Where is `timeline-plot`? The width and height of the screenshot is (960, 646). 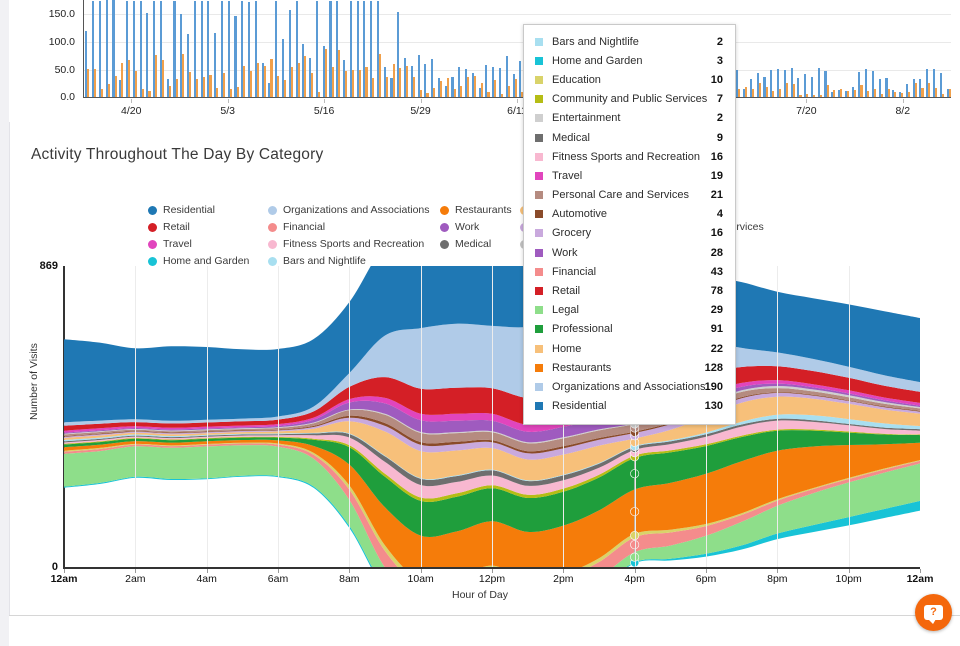
timeline-plot is located at coordinates (517, 49).